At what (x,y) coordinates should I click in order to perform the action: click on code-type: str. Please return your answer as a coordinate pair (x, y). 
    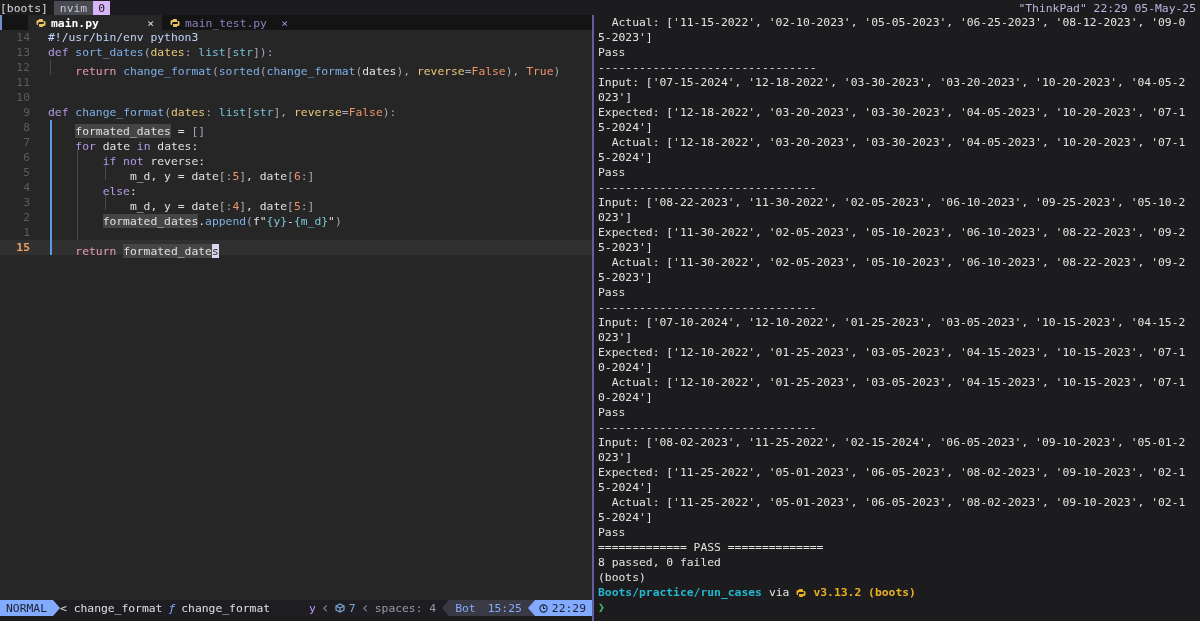
    Looking at the image, I should click on (242, 52).